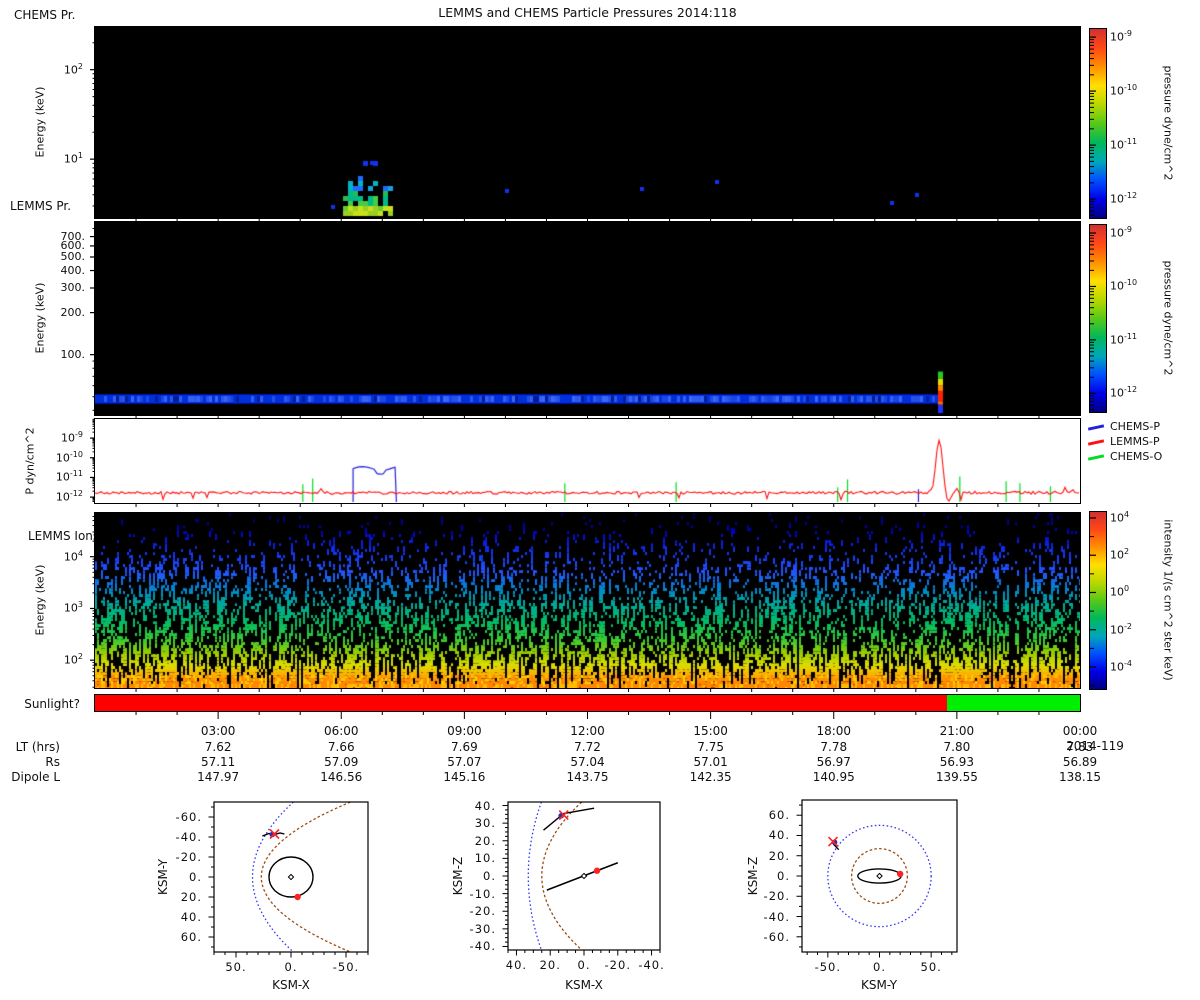 Image resolution: width=1200 pixels, height=1000 pixels. What do you see at coordinates (73, 287) in the screenshot?
I see `y-tick-label: 300.` at bounding box center [73, 287].